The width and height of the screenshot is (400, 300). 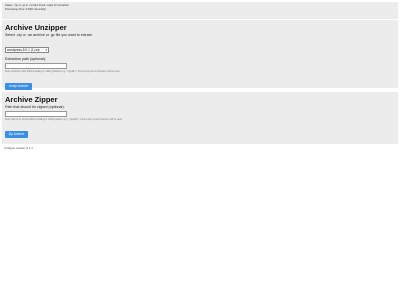 I want to click on unzip-archive-button: Unzip Archive, so click(x=18, y=86).